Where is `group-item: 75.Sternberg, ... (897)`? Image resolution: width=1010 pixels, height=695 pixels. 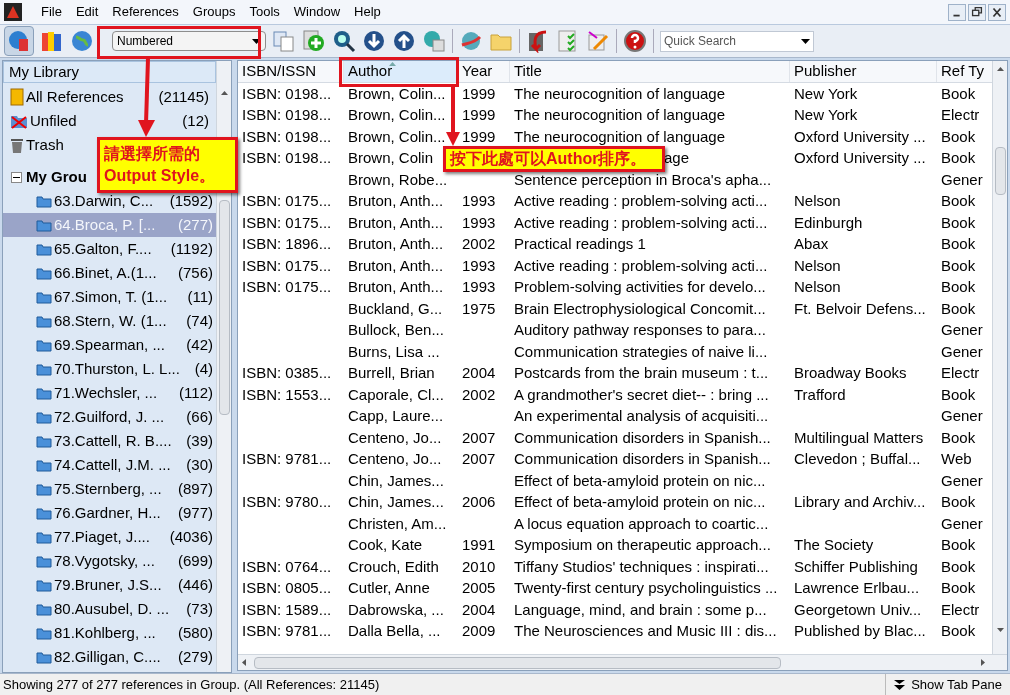 group-item: 75.Sternberg, ... (897) is located at coordinates (109, 489).